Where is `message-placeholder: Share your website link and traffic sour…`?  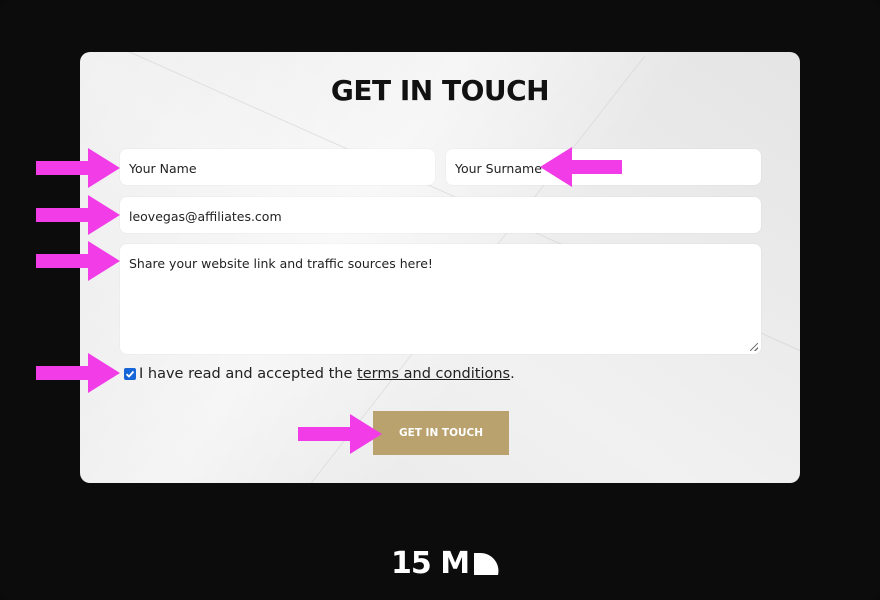
message-placeholder: Share your website link and traffic sour… is located at coordinates (281, 263).